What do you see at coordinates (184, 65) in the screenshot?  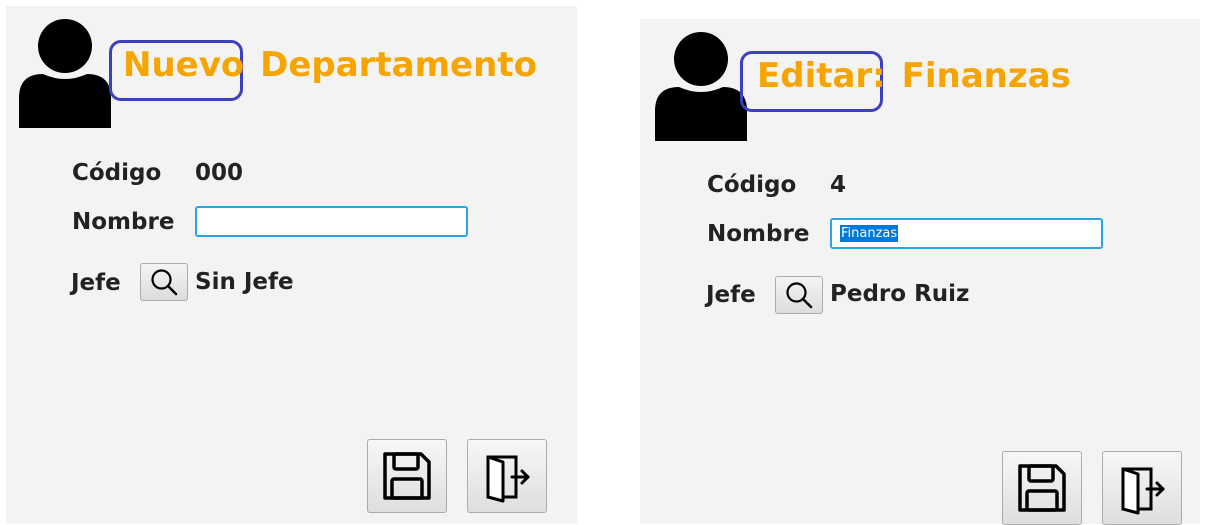 I see `title-mode: Nuevo` at bounding box center [184, 65].